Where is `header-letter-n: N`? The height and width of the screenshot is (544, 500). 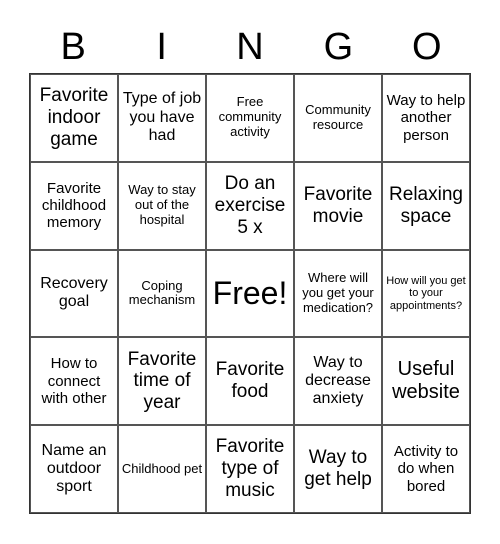 header-letter-n: N is located at coordinates (250, 47).